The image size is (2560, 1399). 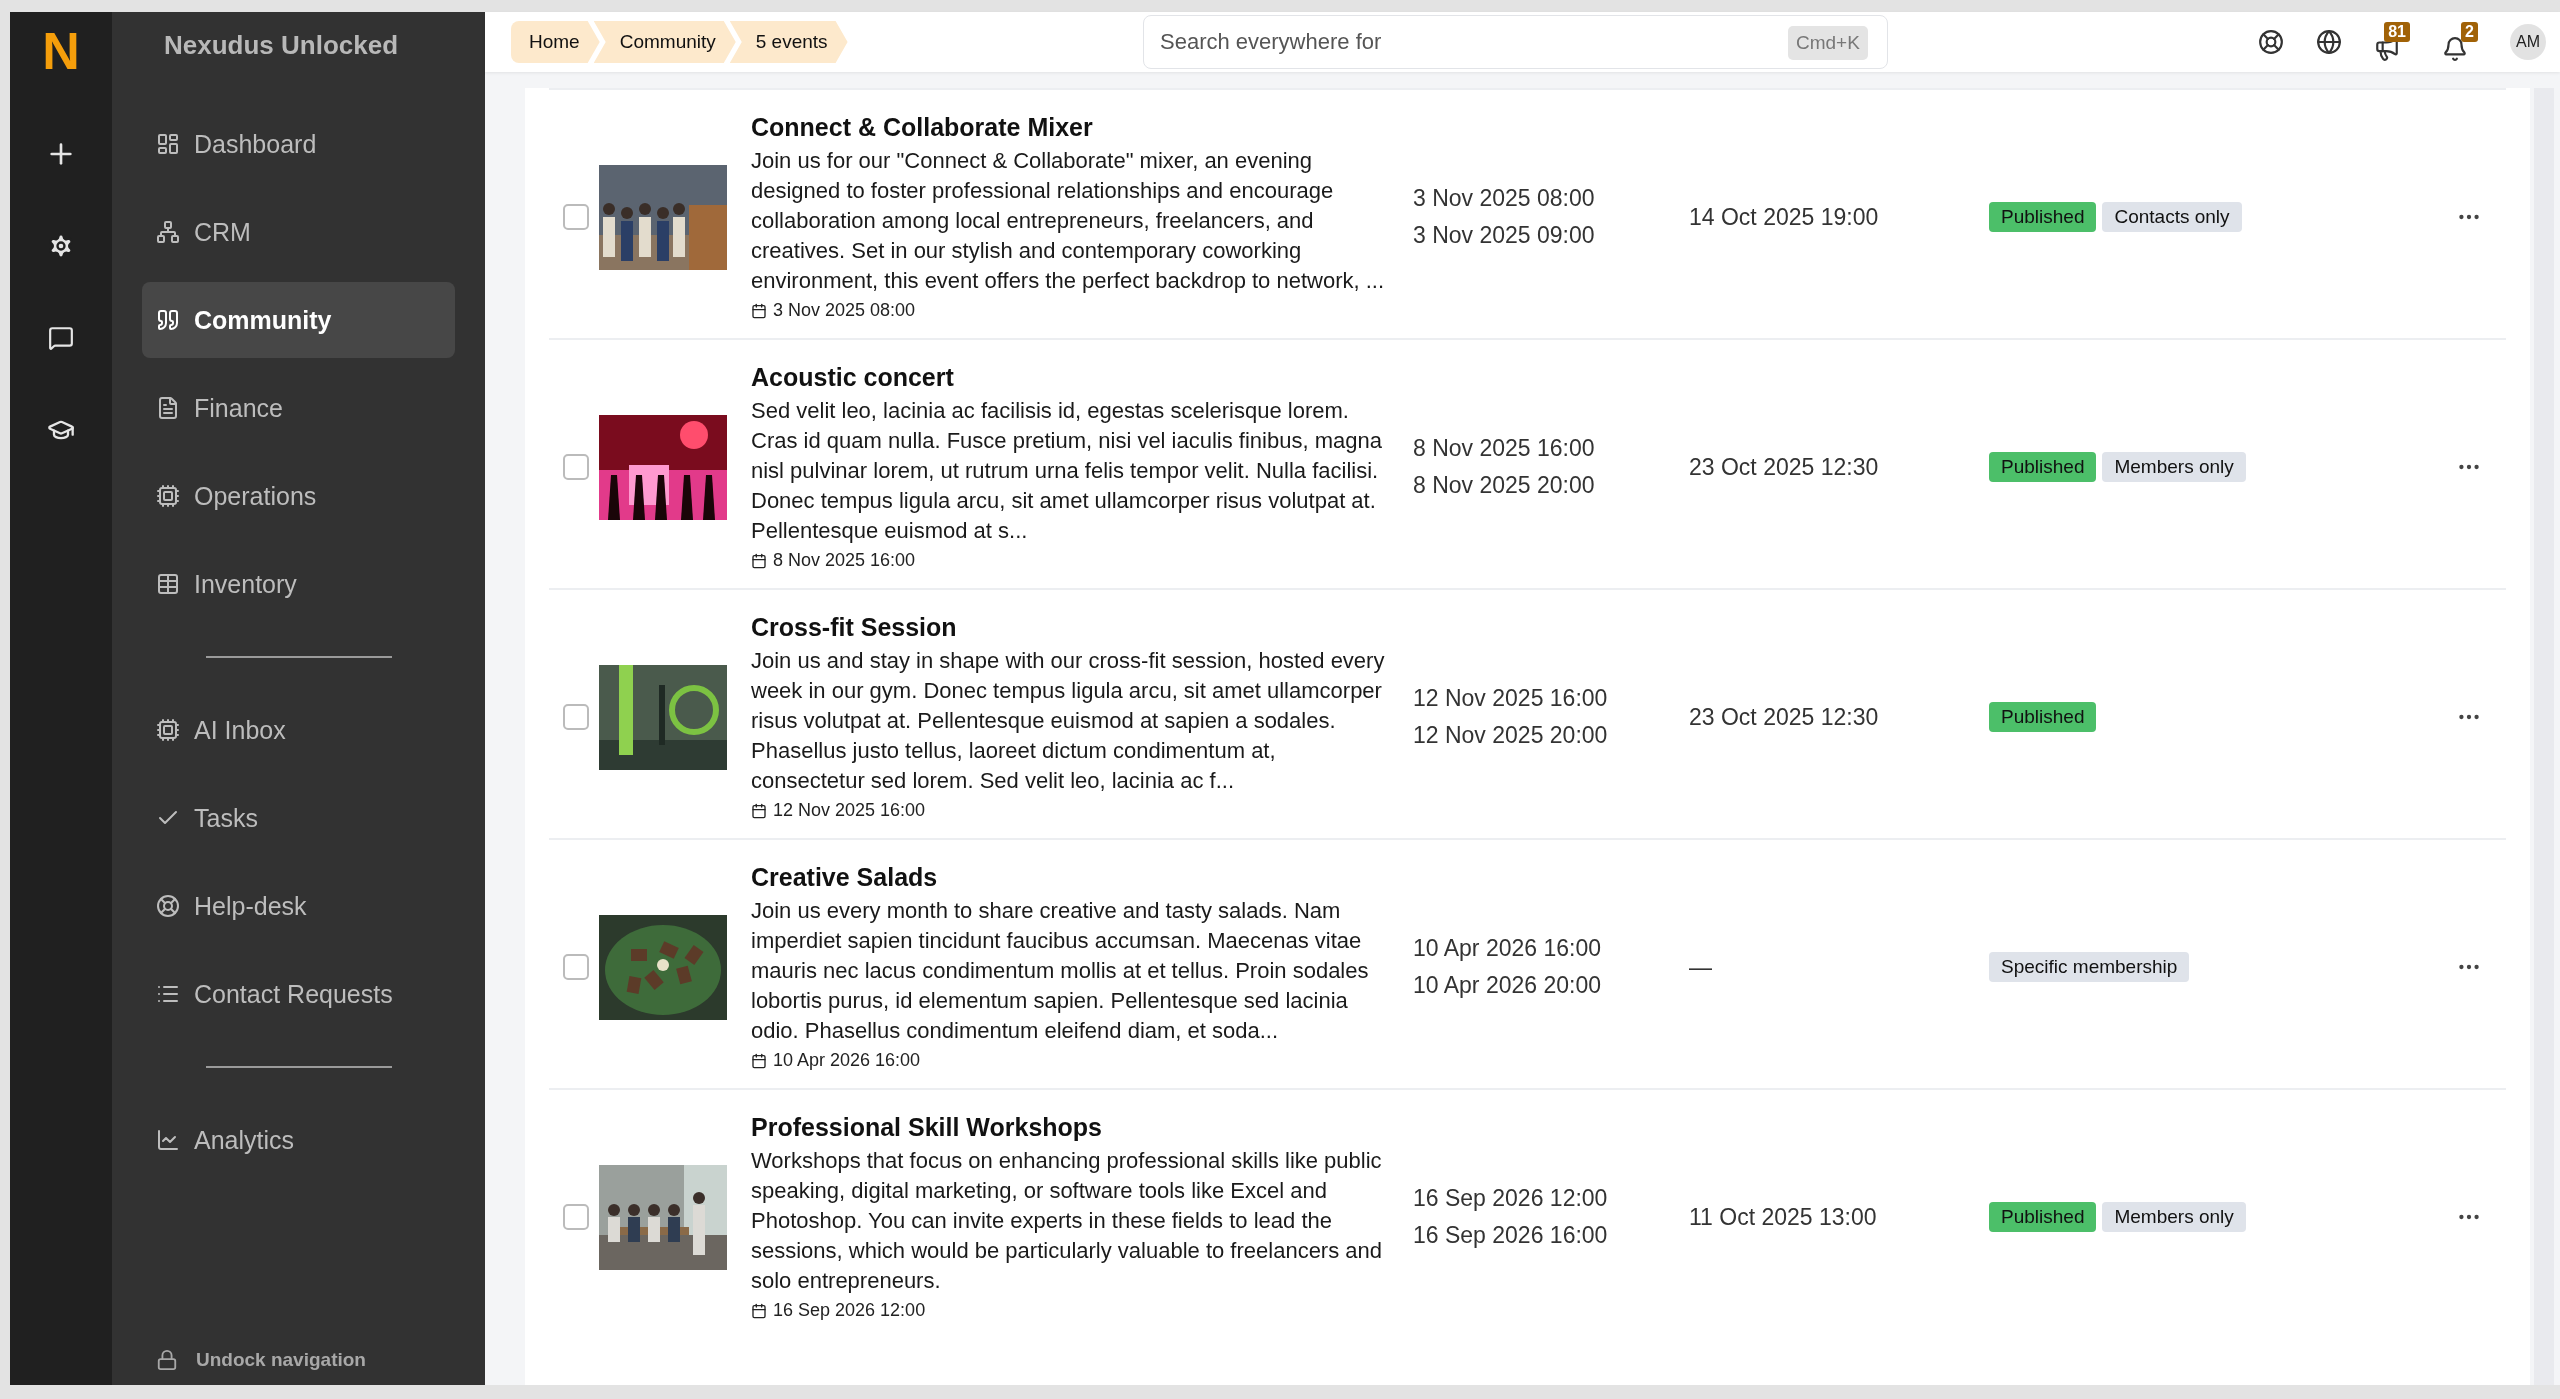 What do you see at coordinates (1504, 235) in the screenshot?
I see `end-date: 3 Nov 2025 09:00` at bounding box center [1504, 235].